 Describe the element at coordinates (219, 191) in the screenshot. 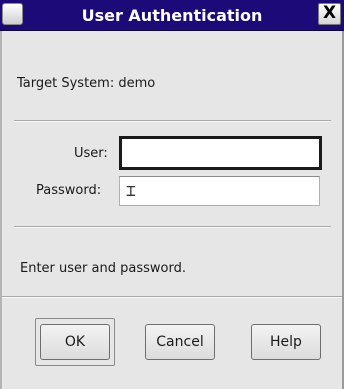

I see `password-input` at that location.